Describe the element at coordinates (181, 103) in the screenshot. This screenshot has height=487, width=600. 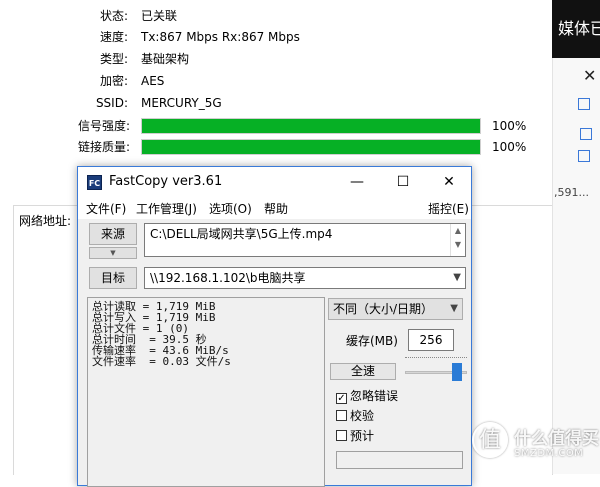
I see `ssid-value: MERCURY_5G` at that location.